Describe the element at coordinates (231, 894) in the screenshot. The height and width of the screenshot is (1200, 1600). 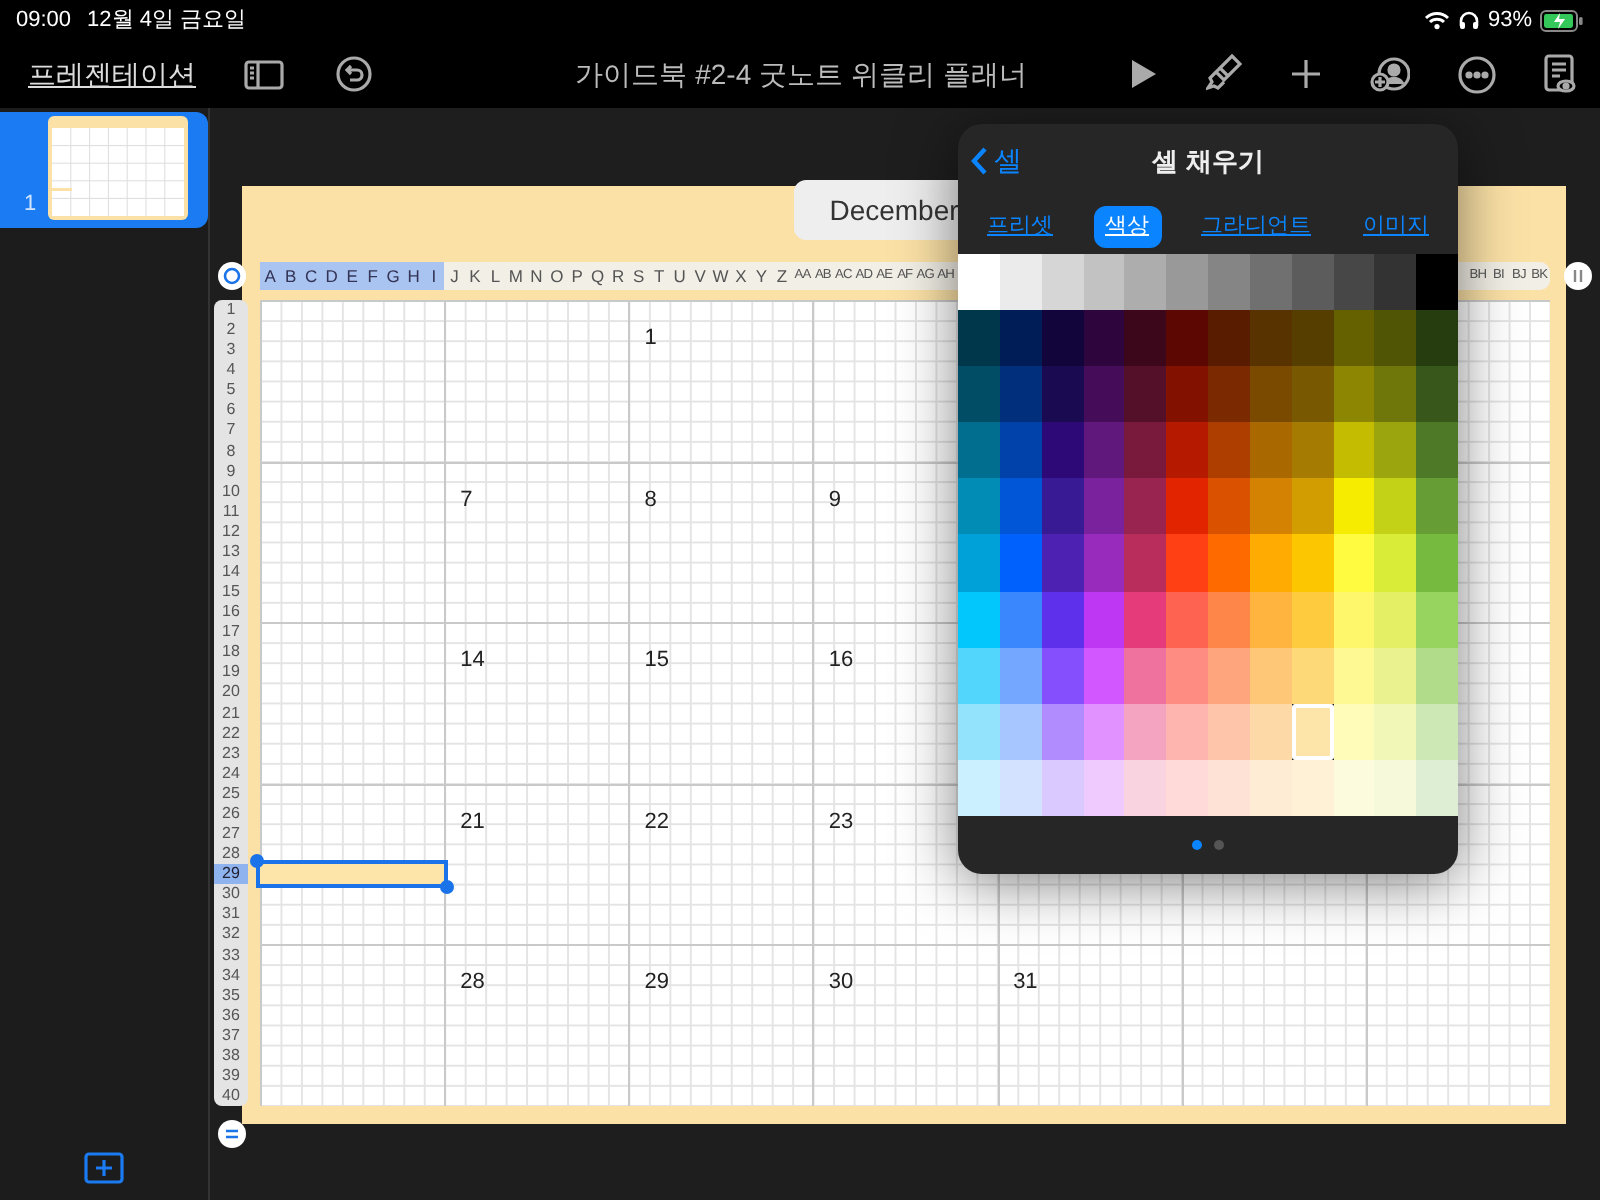
I see `row-header: 30` at that location.